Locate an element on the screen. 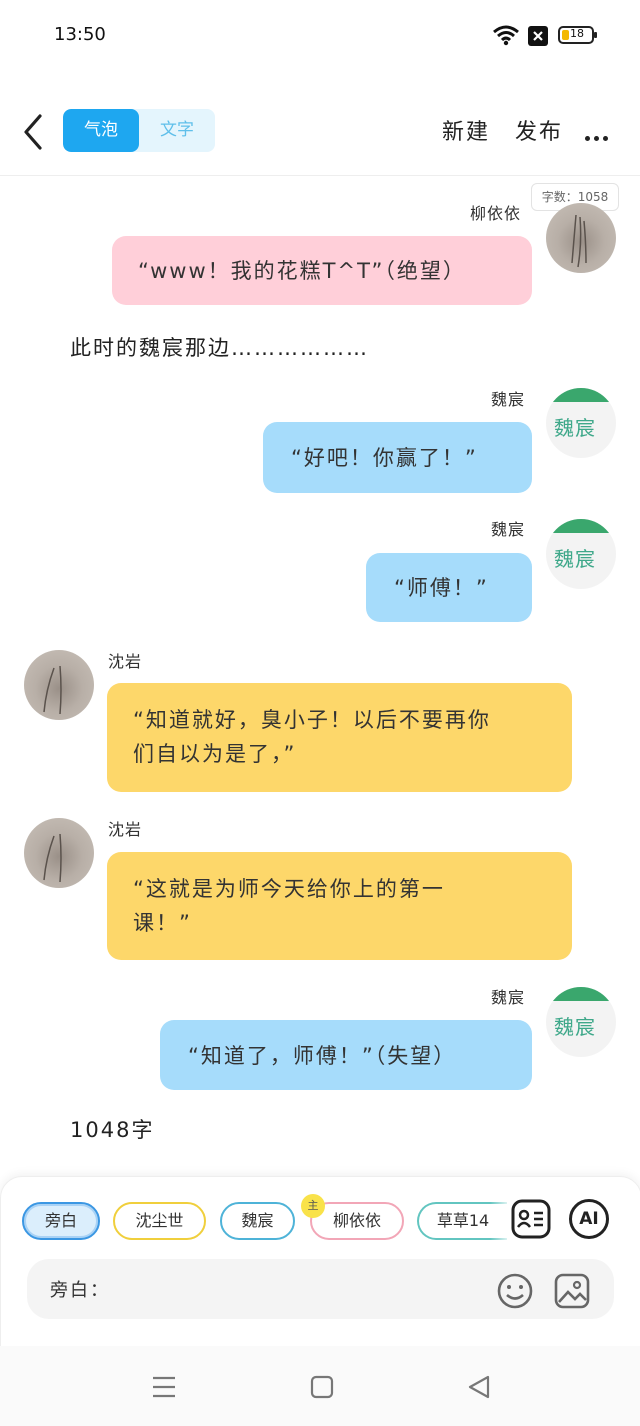  battery-level: 18 is located at coordinates (577, 33).